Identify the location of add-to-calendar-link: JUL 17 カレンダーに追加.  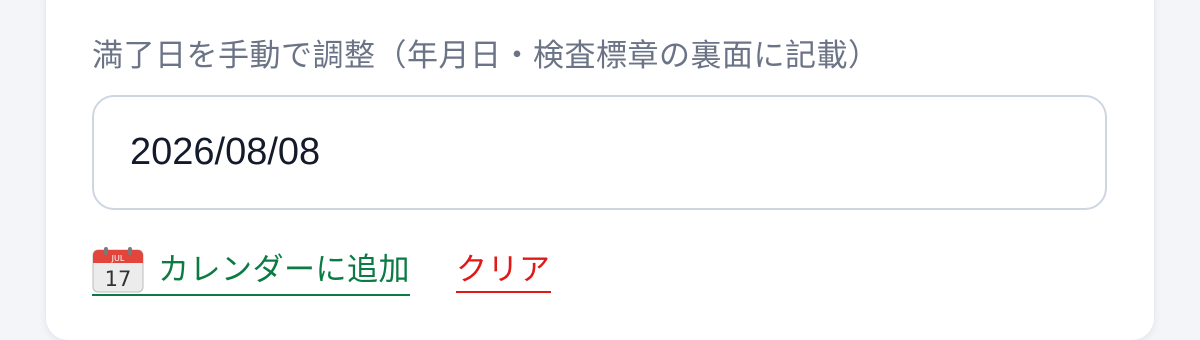
(251, 271).